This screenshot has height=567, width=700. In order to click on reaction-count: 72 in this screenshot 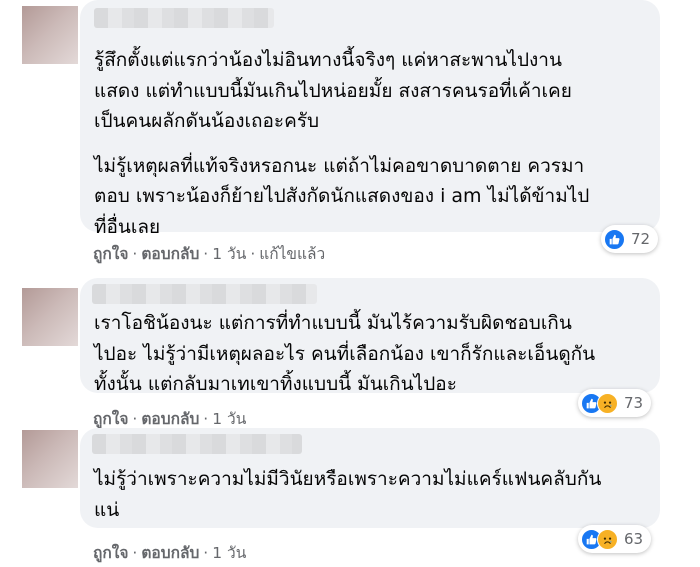, I will do `click(641, 239)`.